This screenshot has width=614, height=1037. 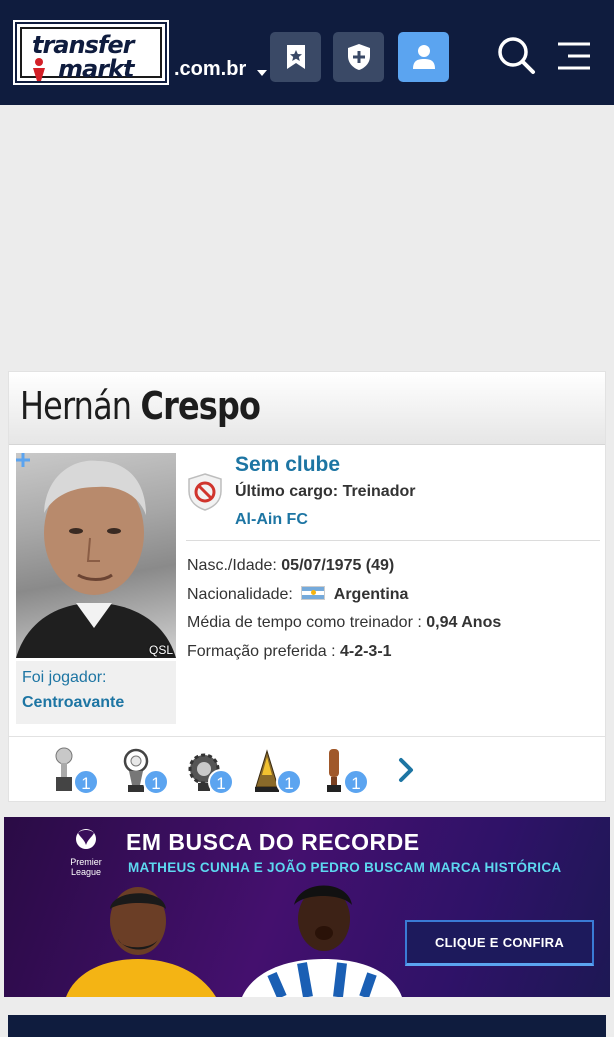 What do you see at coordinates (304, 622) in the screenshot?
I see `info-label: Média de tempo como treinador :` at bounding box center [304, 622].